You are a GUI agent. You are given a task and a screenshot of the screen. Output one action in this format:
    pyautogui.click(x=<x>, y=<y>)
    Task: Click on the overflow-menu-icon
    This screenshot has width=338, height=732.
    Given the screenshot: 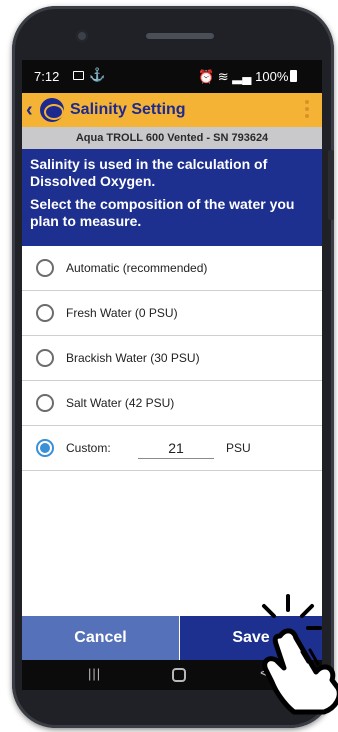 What is the action you would take?
    pyautogui.click(x=307, y=110)
    